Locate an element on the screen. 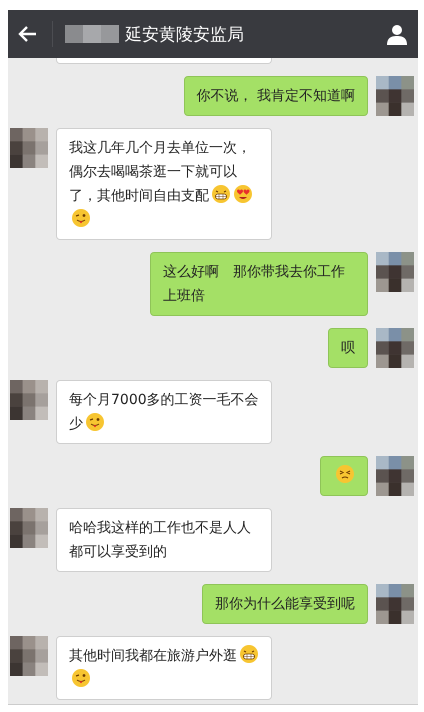 This screenshot has height=712, width=424. squinting-face-icon is located at coordinates (345, 474).